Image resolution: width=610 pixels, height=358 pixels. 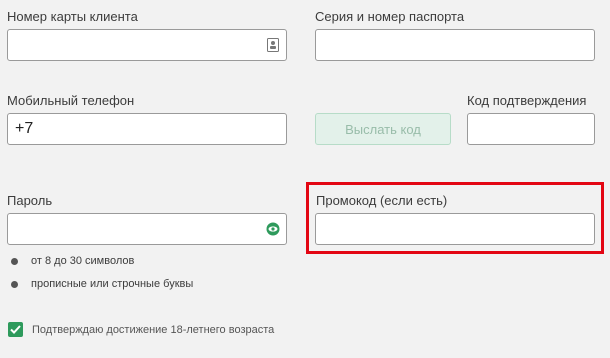 What do you see at coordinates (527, 100) in the screenshot?
I see `confirmation-code-label: Код подтверждения` at bounding box center [527, 100].